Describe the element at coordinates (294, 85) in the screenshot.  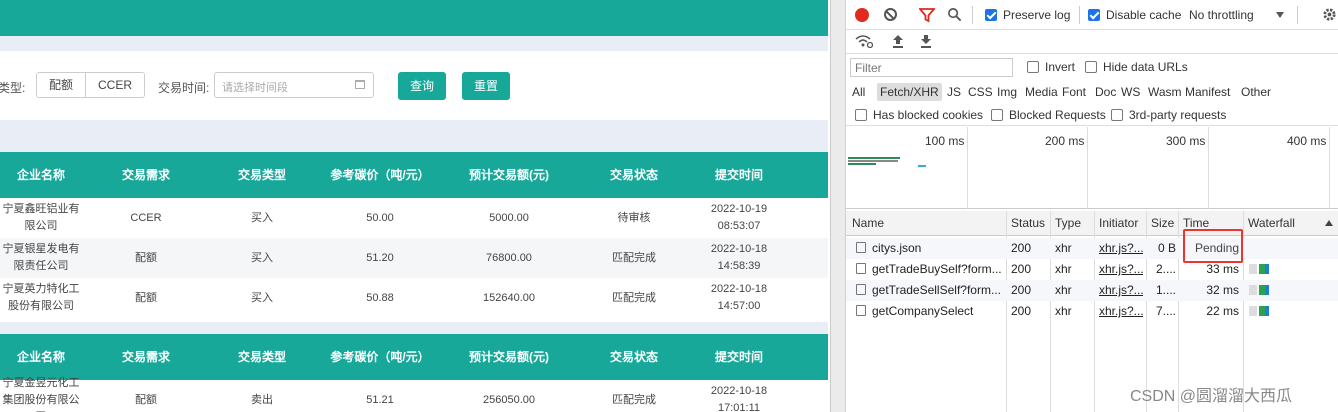
I see `date-range-picker: 请选择时间段` at that location.